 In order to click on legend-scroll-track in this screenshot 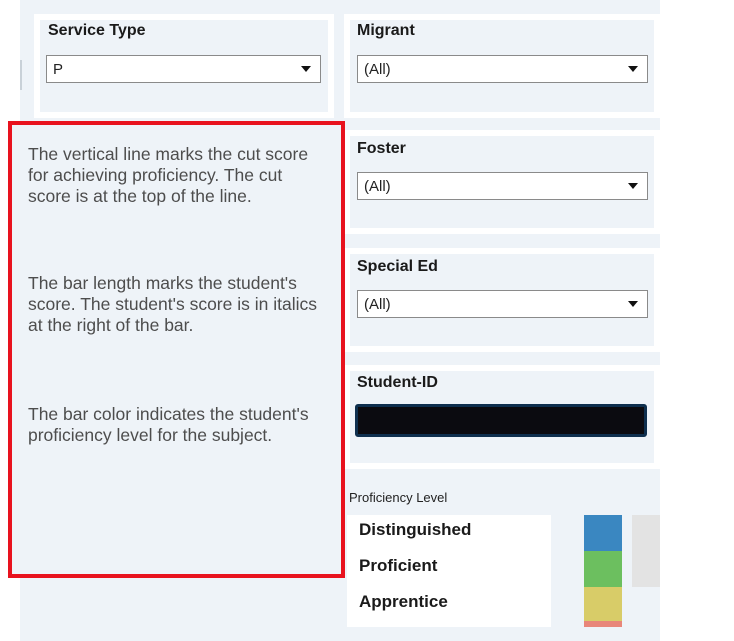, I will do `click(646, 551)`.